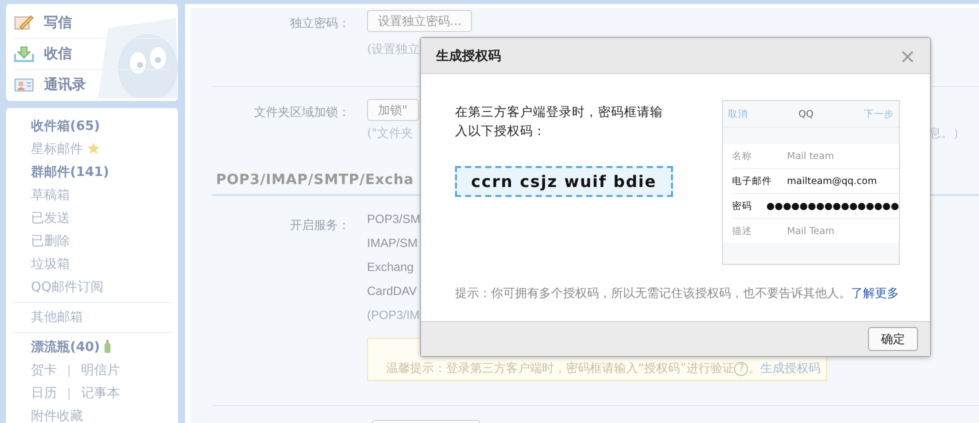 The image size is (979, 423). What do you see at coordinates (44, 393) in the screenshot?
I see `sidebar-link: 日历` at bounding box center [44, 393].